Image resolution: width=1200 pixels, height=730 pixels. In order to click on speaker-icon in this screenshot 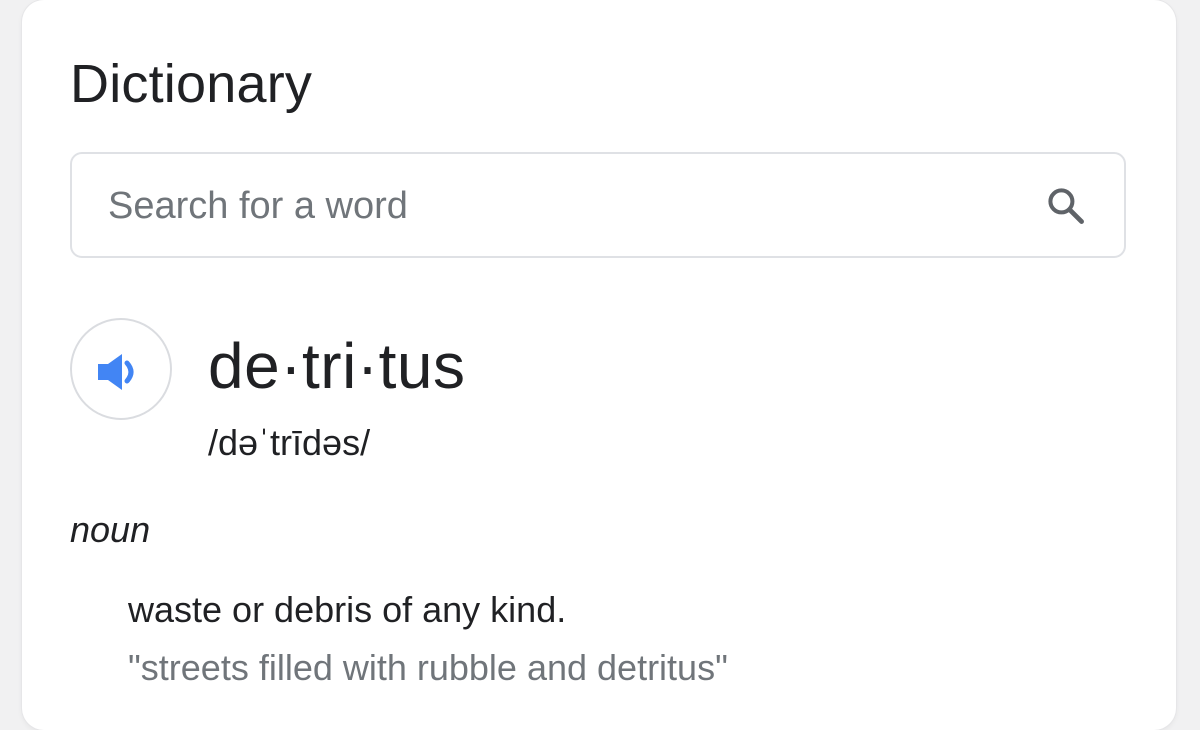, I will do `click(121, 372)`.